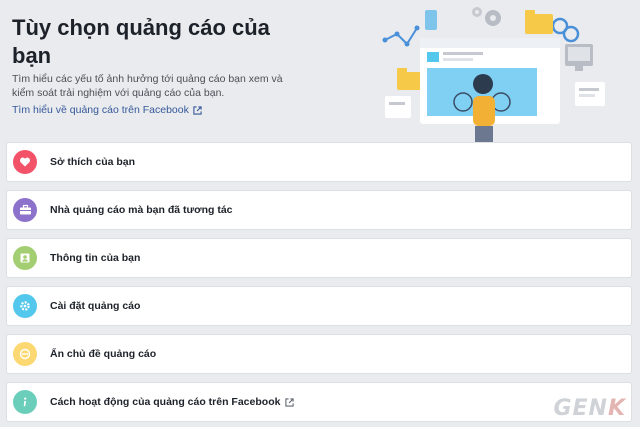 This screenshot has width=640, height=427. I want to click on row-interests: Sở thích của bạn, so click(319, 162).